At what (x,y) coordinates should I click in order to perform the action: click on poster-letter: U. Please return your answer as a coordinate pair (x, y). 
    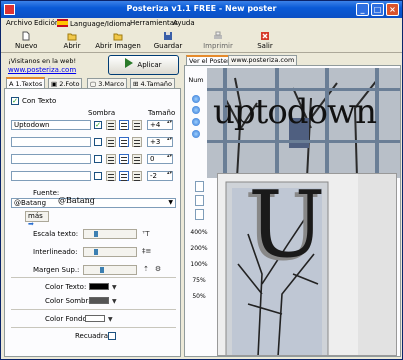
    Looking at the image, I should click on (287, 225).